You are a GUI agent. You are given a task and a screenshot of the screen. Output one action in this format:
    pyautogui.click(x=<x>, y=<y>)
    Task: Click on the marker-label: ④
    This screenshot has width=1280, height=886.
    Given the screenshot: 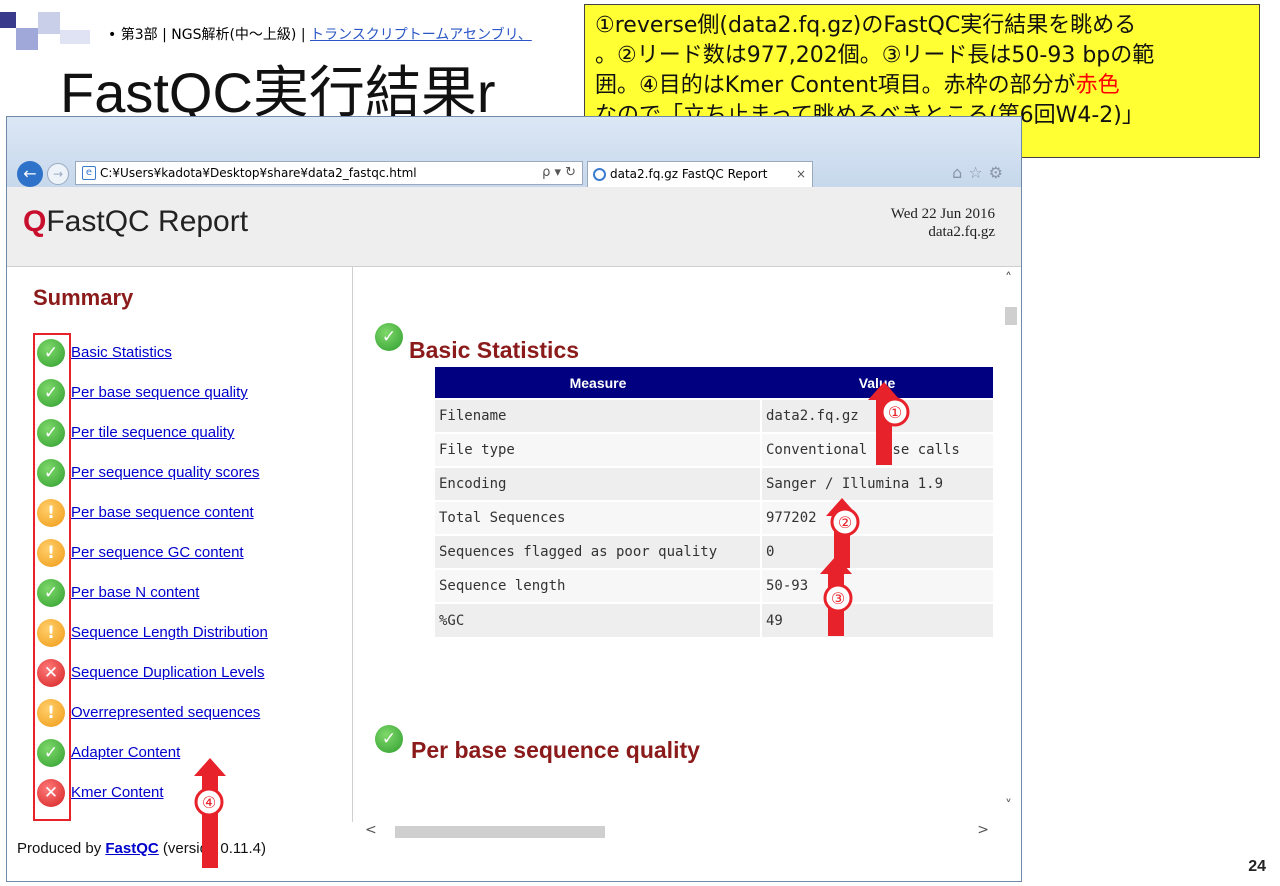 What is the action you would take?
    pyautogui.click(x=209, y=802)
    